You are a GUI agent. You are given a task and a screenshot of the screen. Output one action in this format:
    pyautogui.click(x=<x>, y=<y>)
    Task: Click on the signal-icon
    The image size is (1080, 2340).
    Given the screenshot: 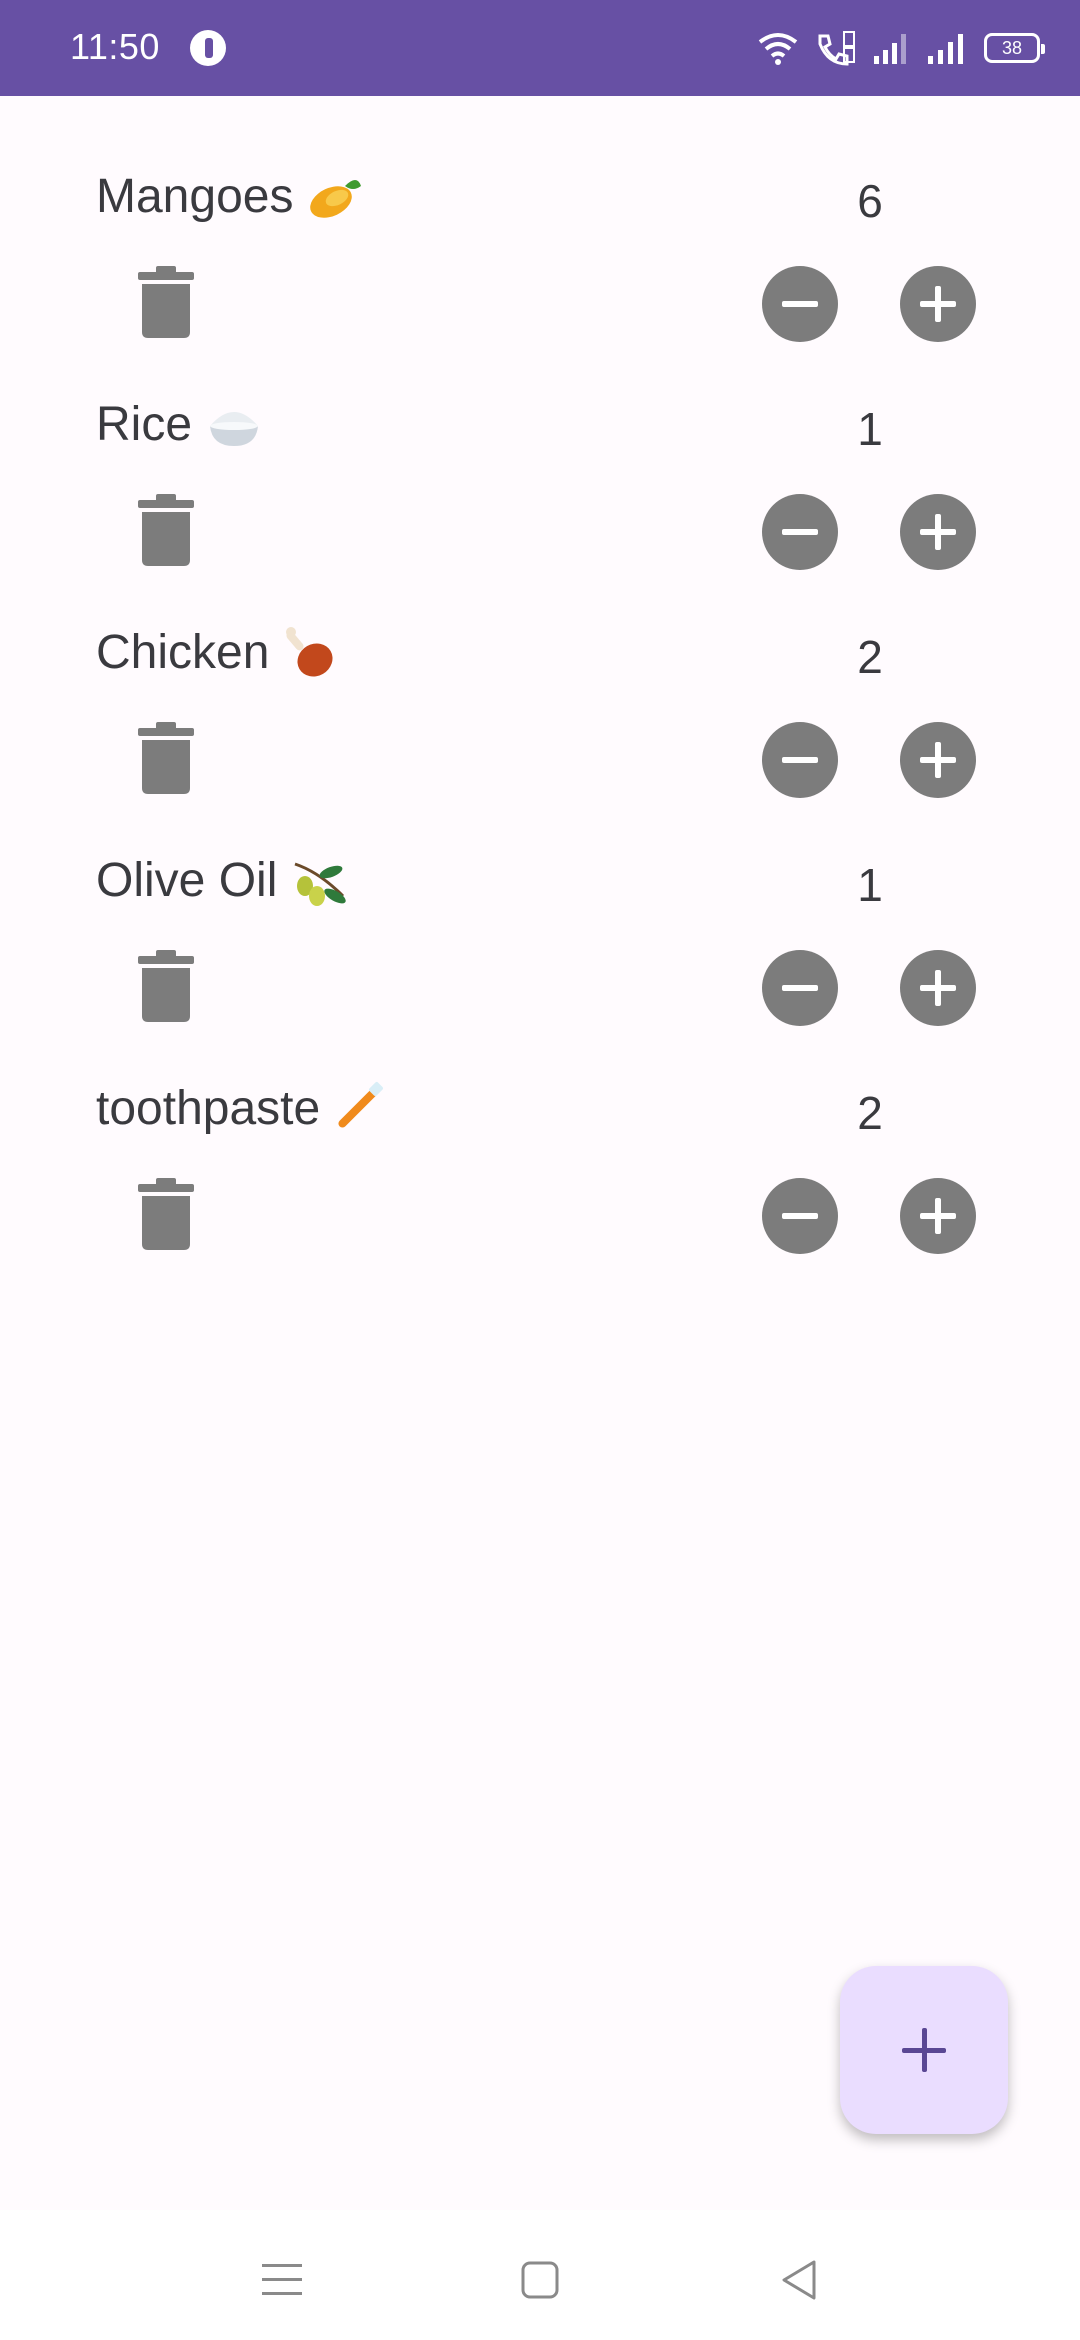 What is the action you would take?
    pyautogui.click(x=890, y=49)
    